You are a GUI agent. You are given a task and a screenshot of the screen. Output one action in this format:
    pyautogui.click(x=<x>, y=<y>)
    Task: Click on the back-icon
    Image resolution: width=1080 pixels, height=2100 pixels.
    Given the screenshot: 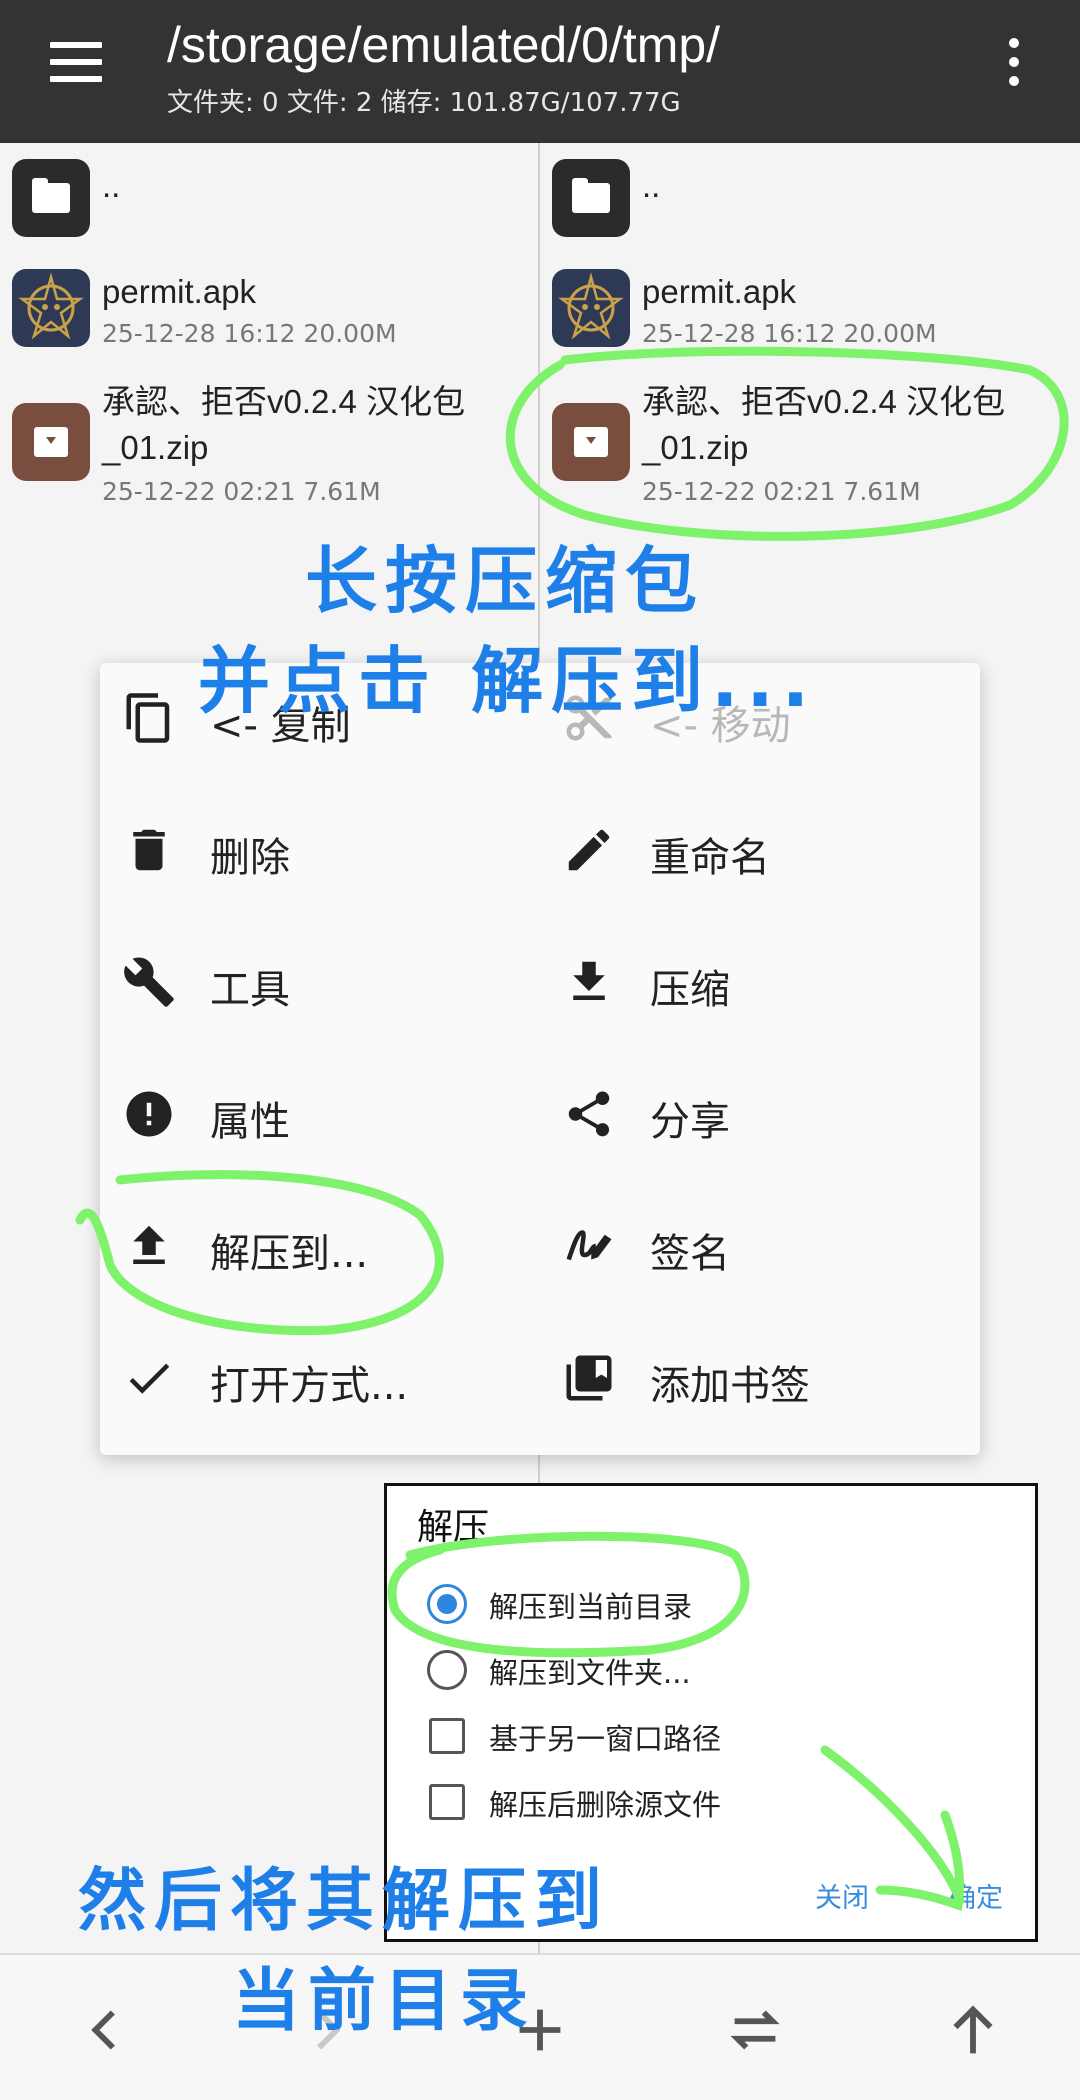 What is the action you would take?
    pyautogui.click(x=107, y=2030)
    